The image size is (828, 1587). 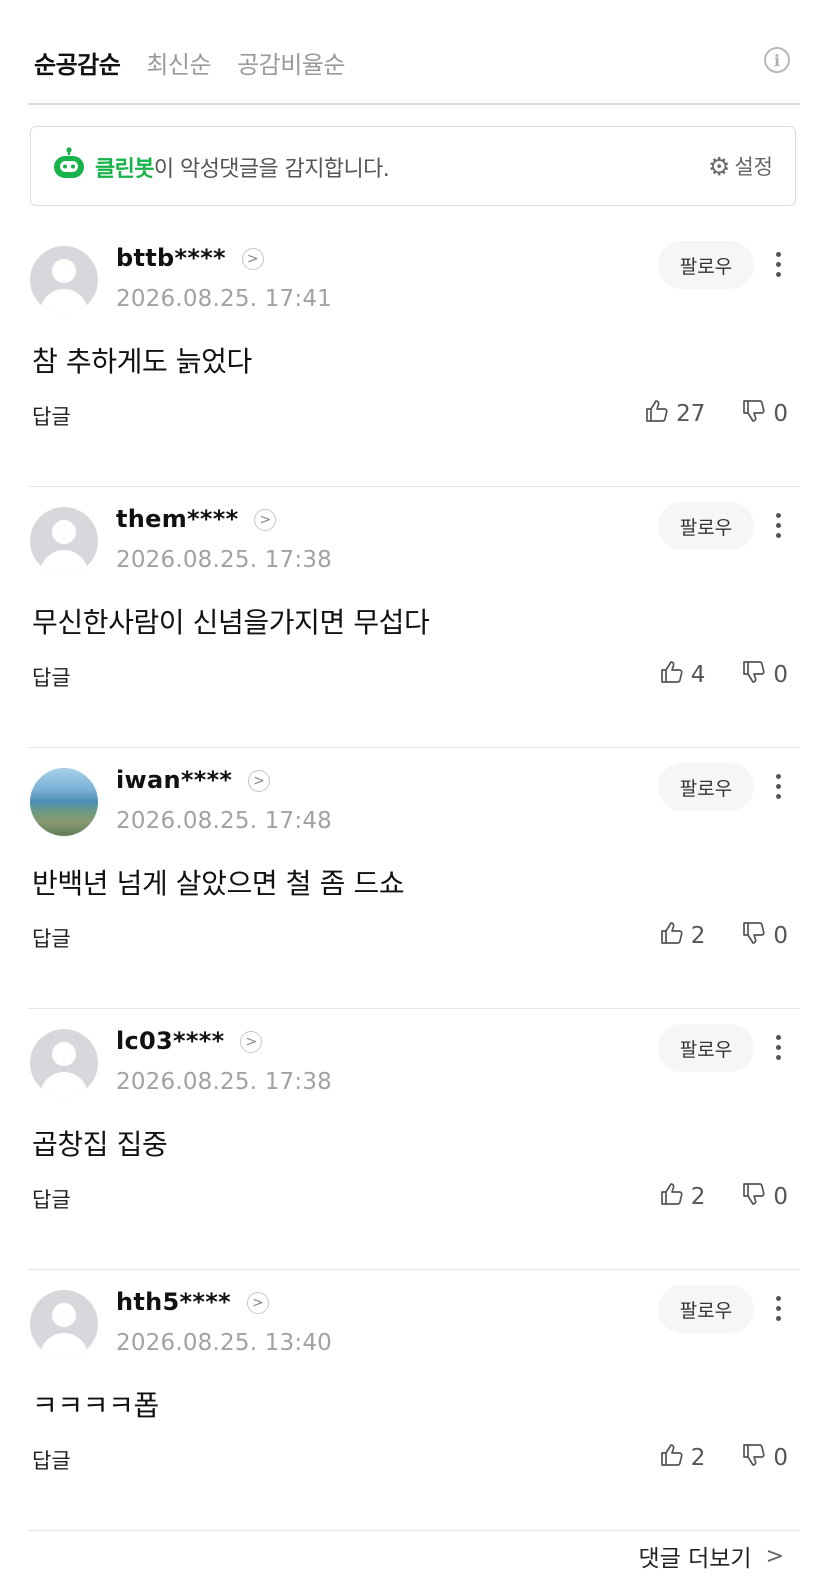 I want to click on cleanbot-robot-icon, so click(x=69, y=162).